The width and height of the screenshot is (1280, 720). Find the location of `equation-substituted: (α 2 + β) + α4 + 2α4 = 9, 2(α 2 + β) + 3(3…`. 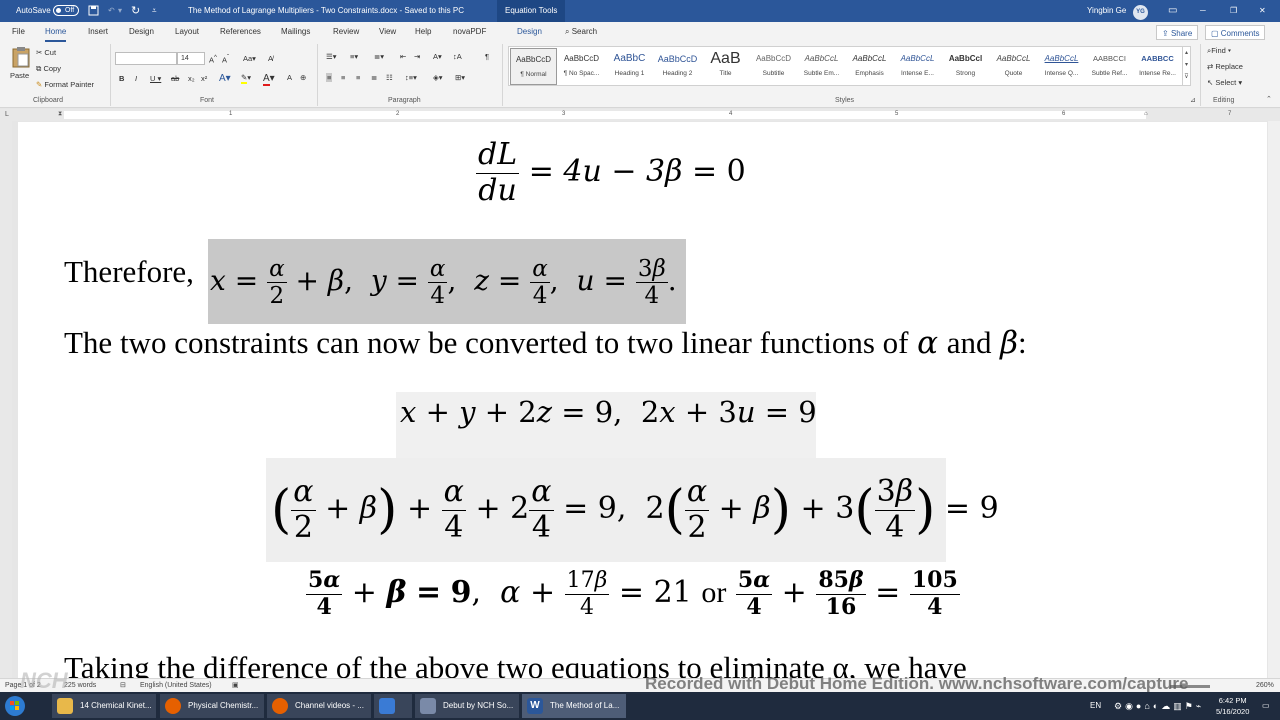

equation-substituted: (α 2 + β) + α4 + 2α4 = 9, 2(α 2 + β) + 3(3… is located at coordinates (632, 510).